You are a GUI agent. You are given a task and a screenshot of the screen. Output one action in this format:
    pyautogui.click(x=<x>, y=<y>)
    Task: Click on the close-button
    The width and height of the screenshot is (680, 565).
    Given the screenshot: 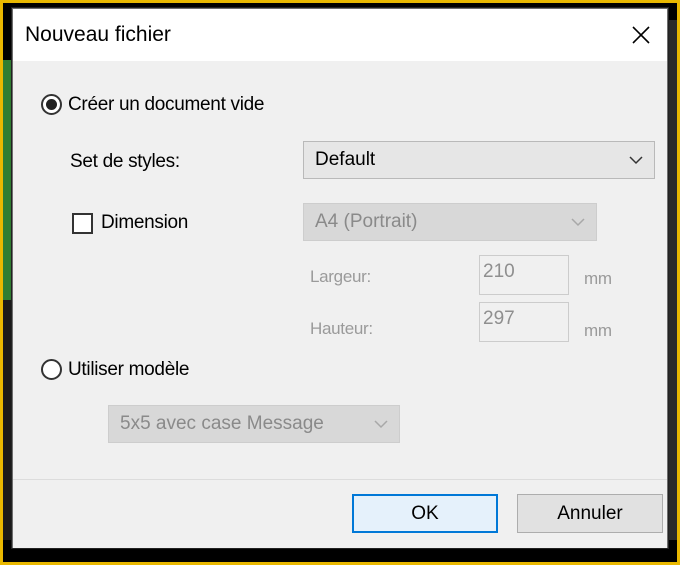 What is the action you would take?
    pyautogui.click(x=641, y=35)
    